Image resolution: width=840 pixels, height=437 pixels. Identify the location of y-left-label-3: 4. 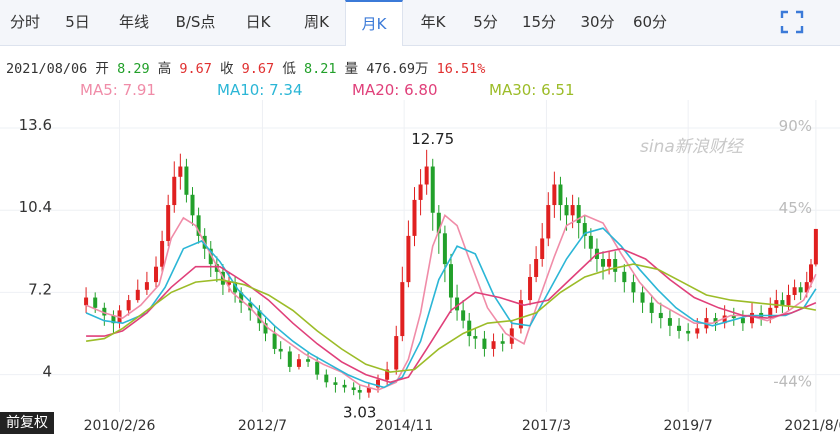
(47, 372).